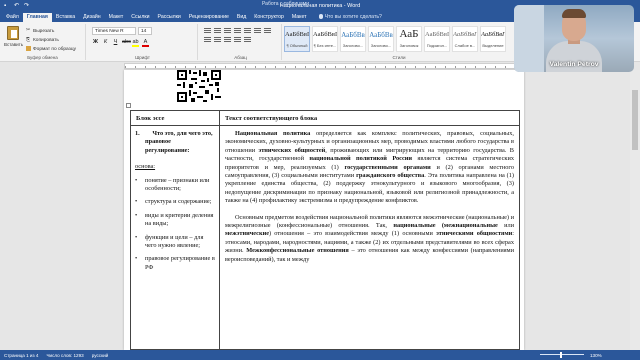  Describe the element at coordinates (269, 17) in the screenshot. I see `tab-table-design: Конструктор` at that location.